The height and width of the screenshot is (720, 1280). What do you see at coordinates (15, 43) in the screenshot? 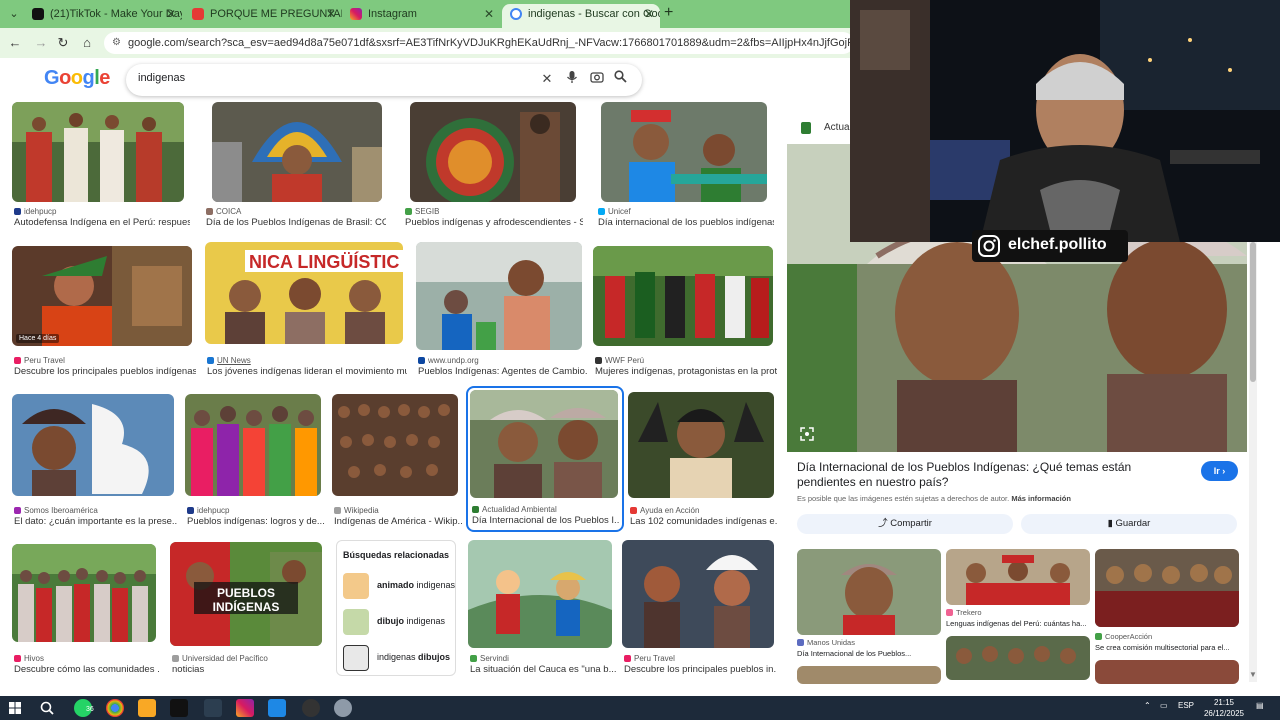
I see `back-arrow-icon: ←` at bounding box center [15, 43].